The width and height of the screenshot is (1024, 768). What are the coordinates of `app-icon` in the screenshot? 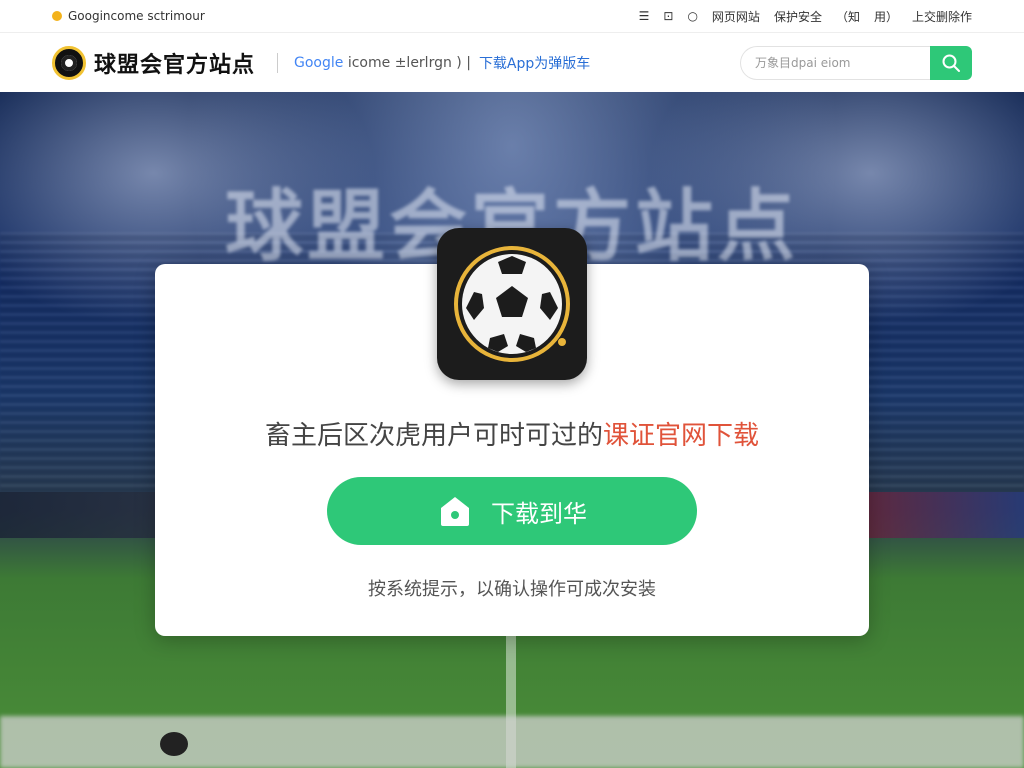 It's located at (512, 304).